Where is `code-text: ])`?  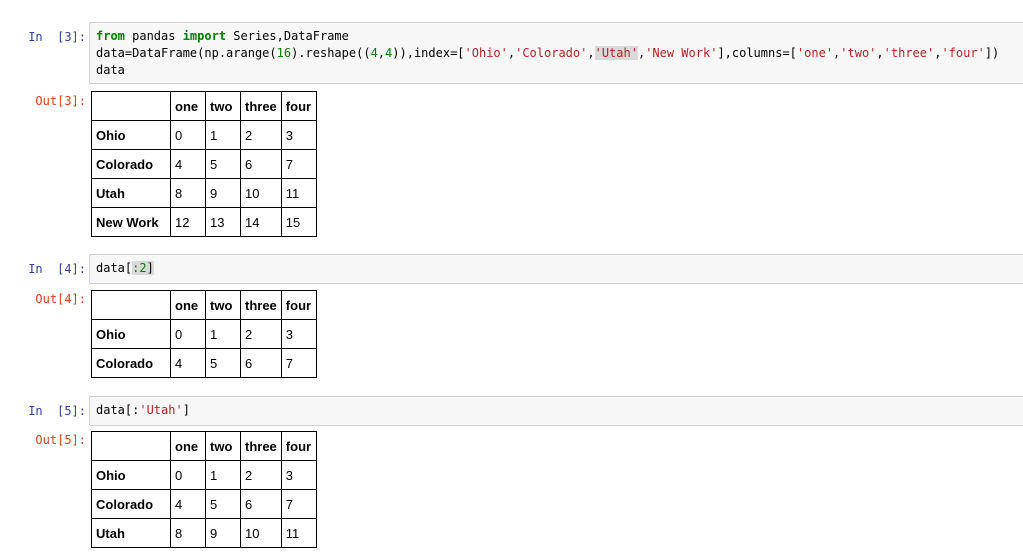
code-text: ]) is located at coordinates (992, 53).